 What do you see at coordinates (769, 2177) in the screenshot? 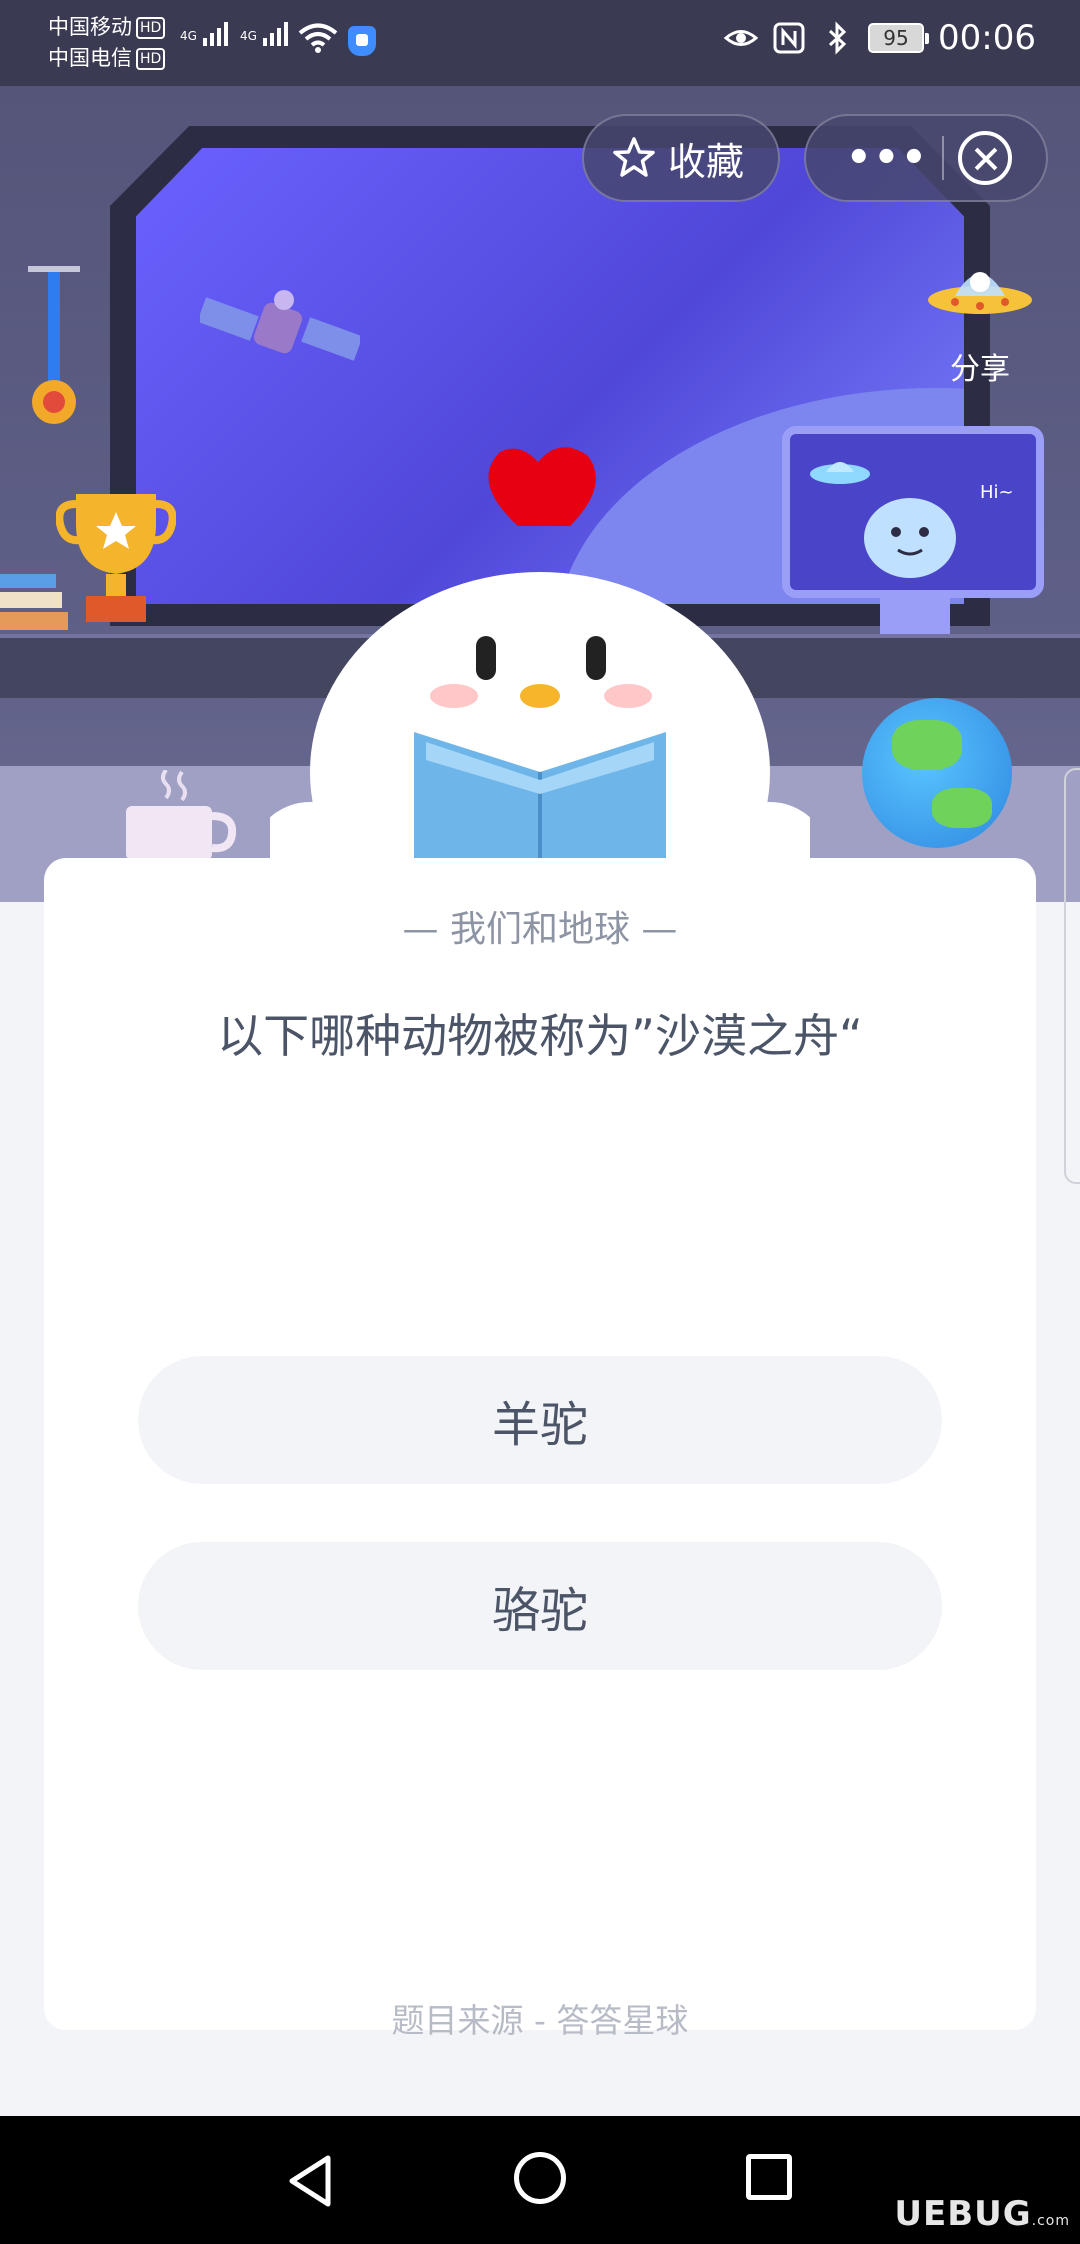
I see `recent-apps-icon` at bounding box center [769, 2177].